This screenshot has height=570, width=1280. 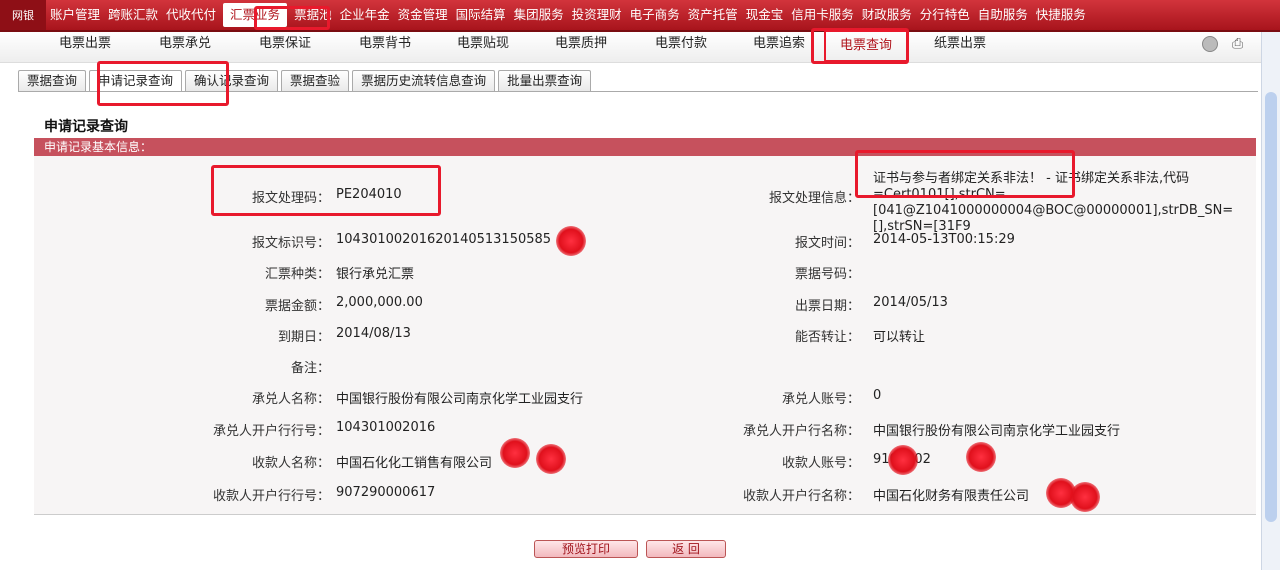 What do you see at coordinates (185, 44) in the screenshot?
I see `sub-nav-item: 电票承兑` at bounding box center [185, 44].